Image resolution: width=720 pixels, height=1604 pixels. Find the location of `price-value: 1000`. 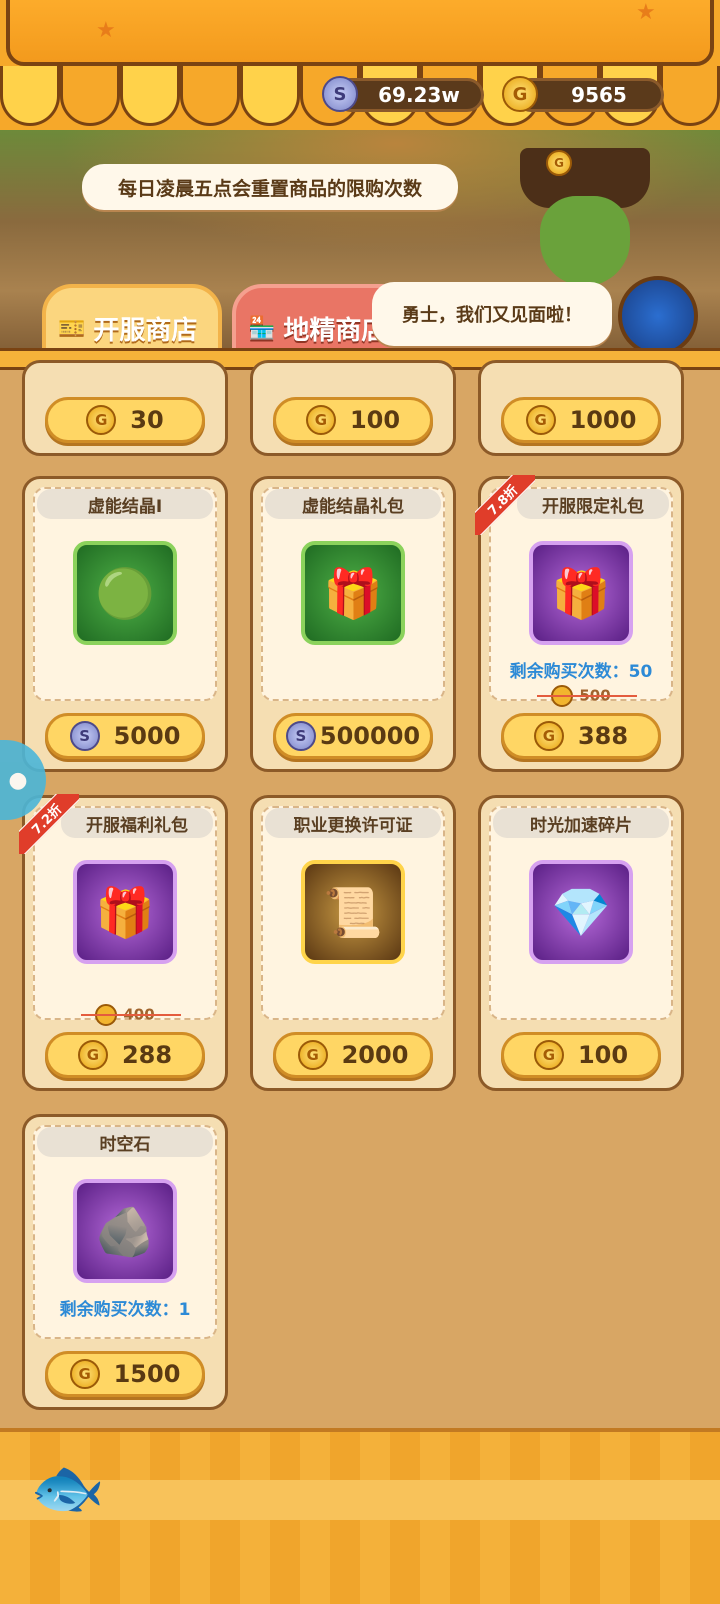

price-value: 1000 is located at coordinates (603, 420).